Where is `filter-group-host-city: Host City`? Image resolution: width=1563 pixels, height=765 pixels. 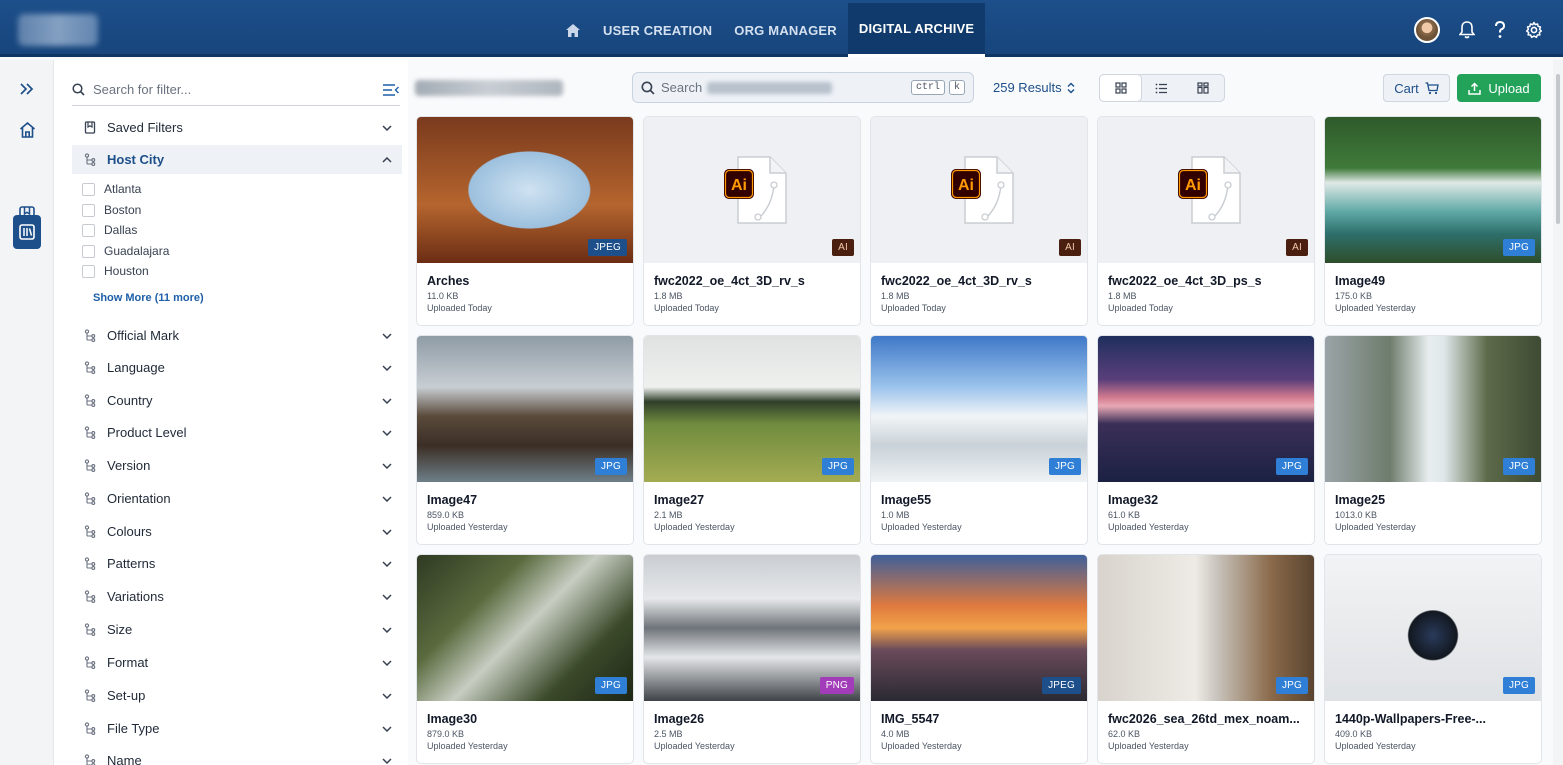 filter-group-host-city: Host City is located at coordinates (237, 159).